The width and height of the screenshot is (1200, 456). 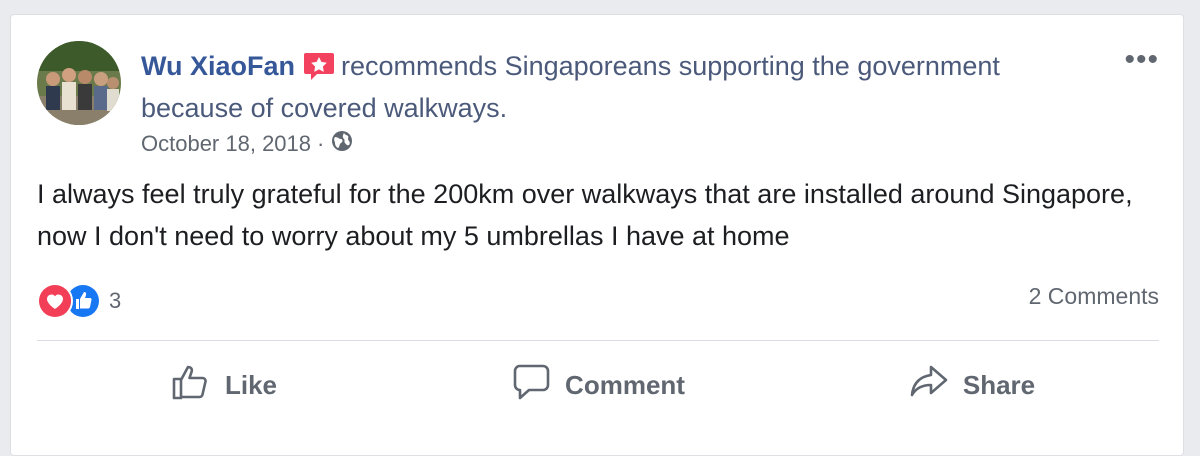 I want to click on globe-icon, so click(x=342, y=144).